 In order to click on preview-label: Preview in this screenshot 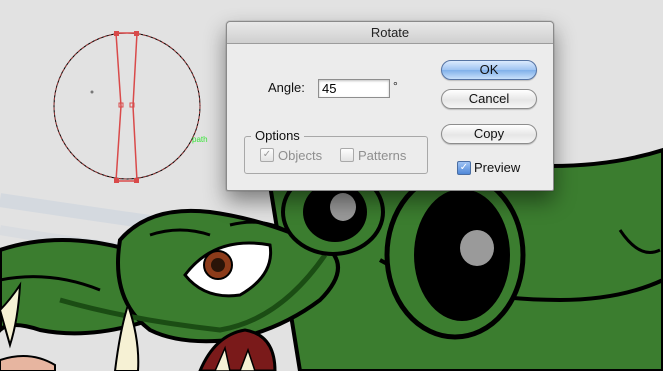, I will do `click(497, 167)`.